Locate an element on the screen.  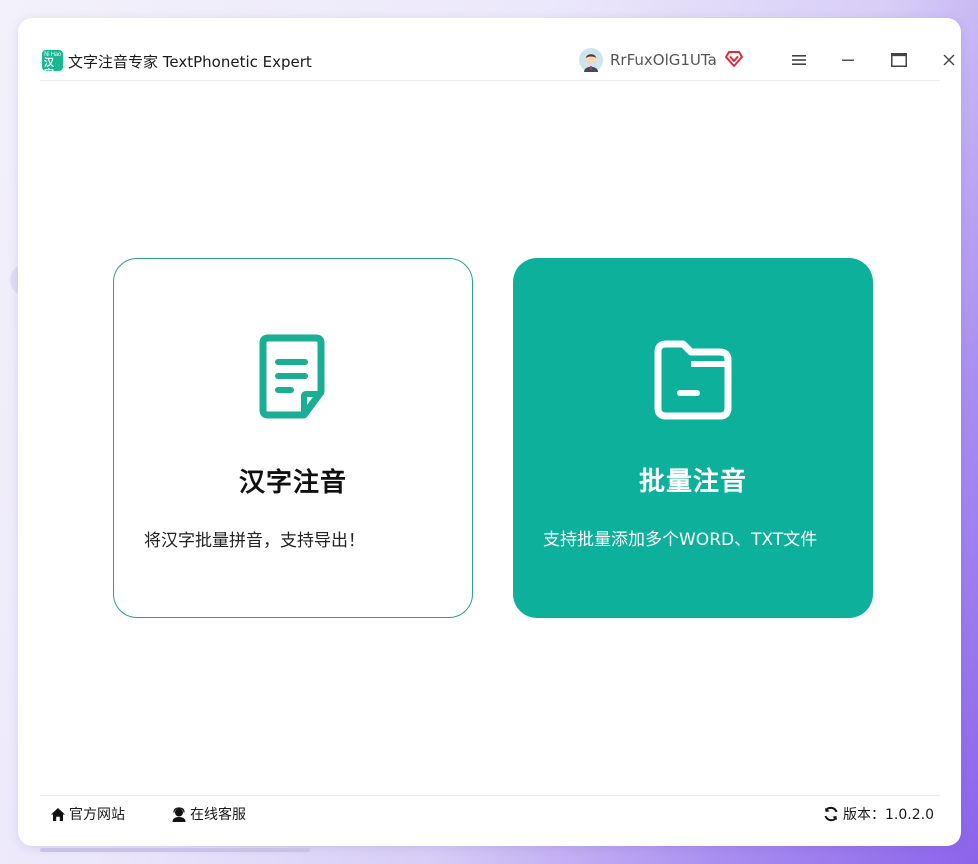
refresh-icon is located at coordinates (831, 814).